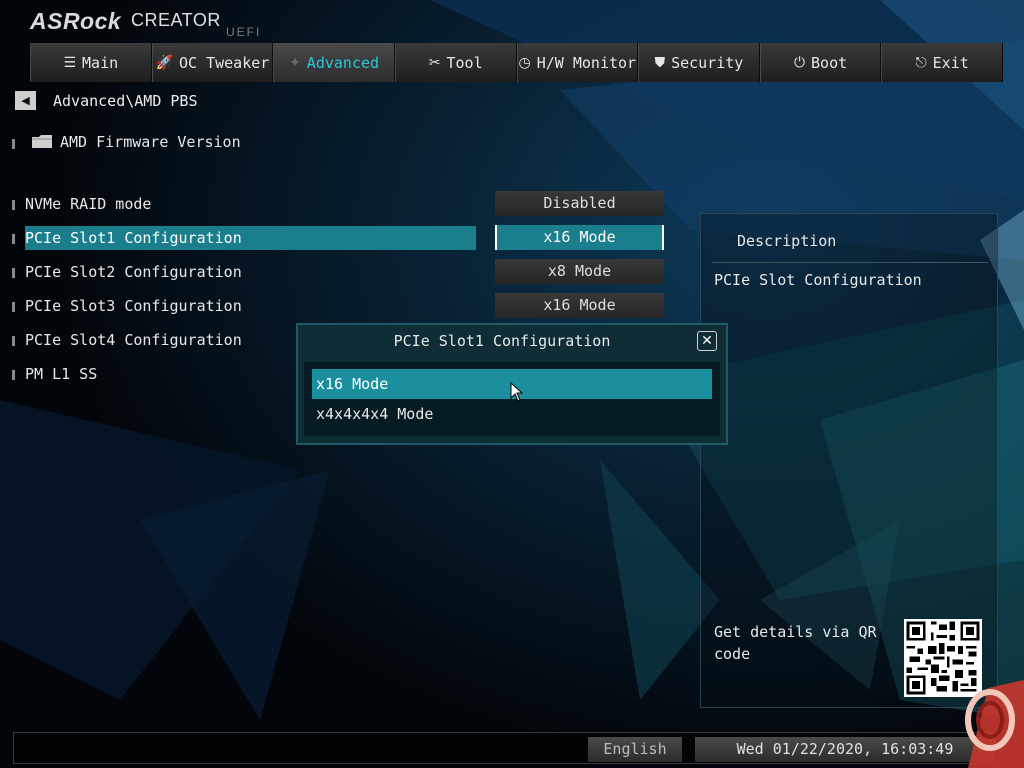 The width and height of the screenshot is (1024, 768). Describe the element at coordinates (176, 20) in the screenshot. I see `creator-logo: CREATOR` at that location.